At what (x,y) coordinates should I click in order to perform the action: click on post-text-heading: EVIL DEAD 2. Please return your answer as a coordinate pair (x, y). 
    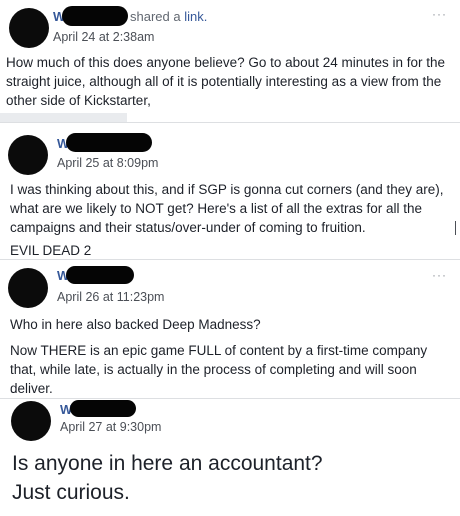
    Looking at the image, I should click on (51, 250).